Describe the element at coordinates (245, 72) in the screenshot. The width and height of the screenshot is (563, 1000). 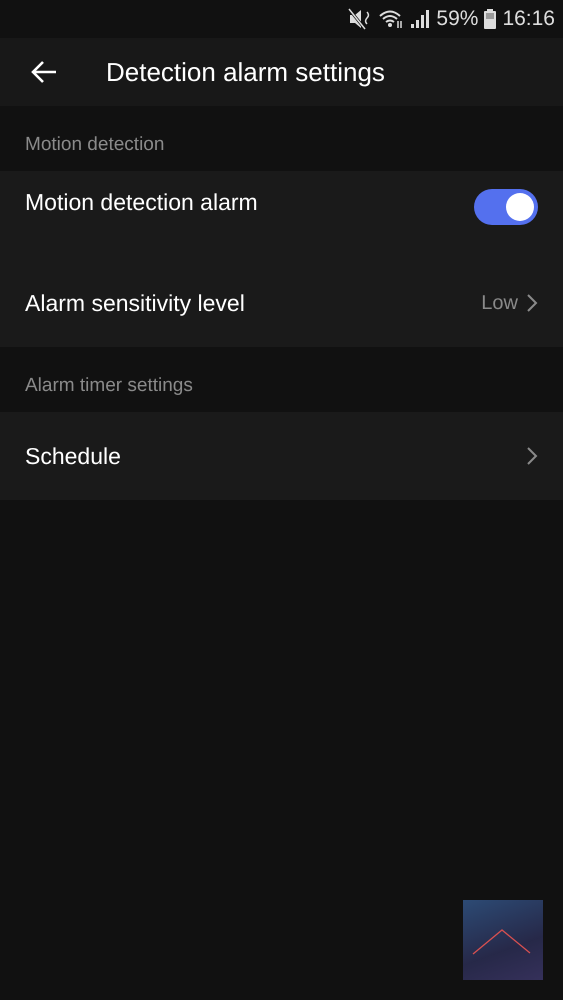
I see `screen-title: Detection alarm settings` at that location.